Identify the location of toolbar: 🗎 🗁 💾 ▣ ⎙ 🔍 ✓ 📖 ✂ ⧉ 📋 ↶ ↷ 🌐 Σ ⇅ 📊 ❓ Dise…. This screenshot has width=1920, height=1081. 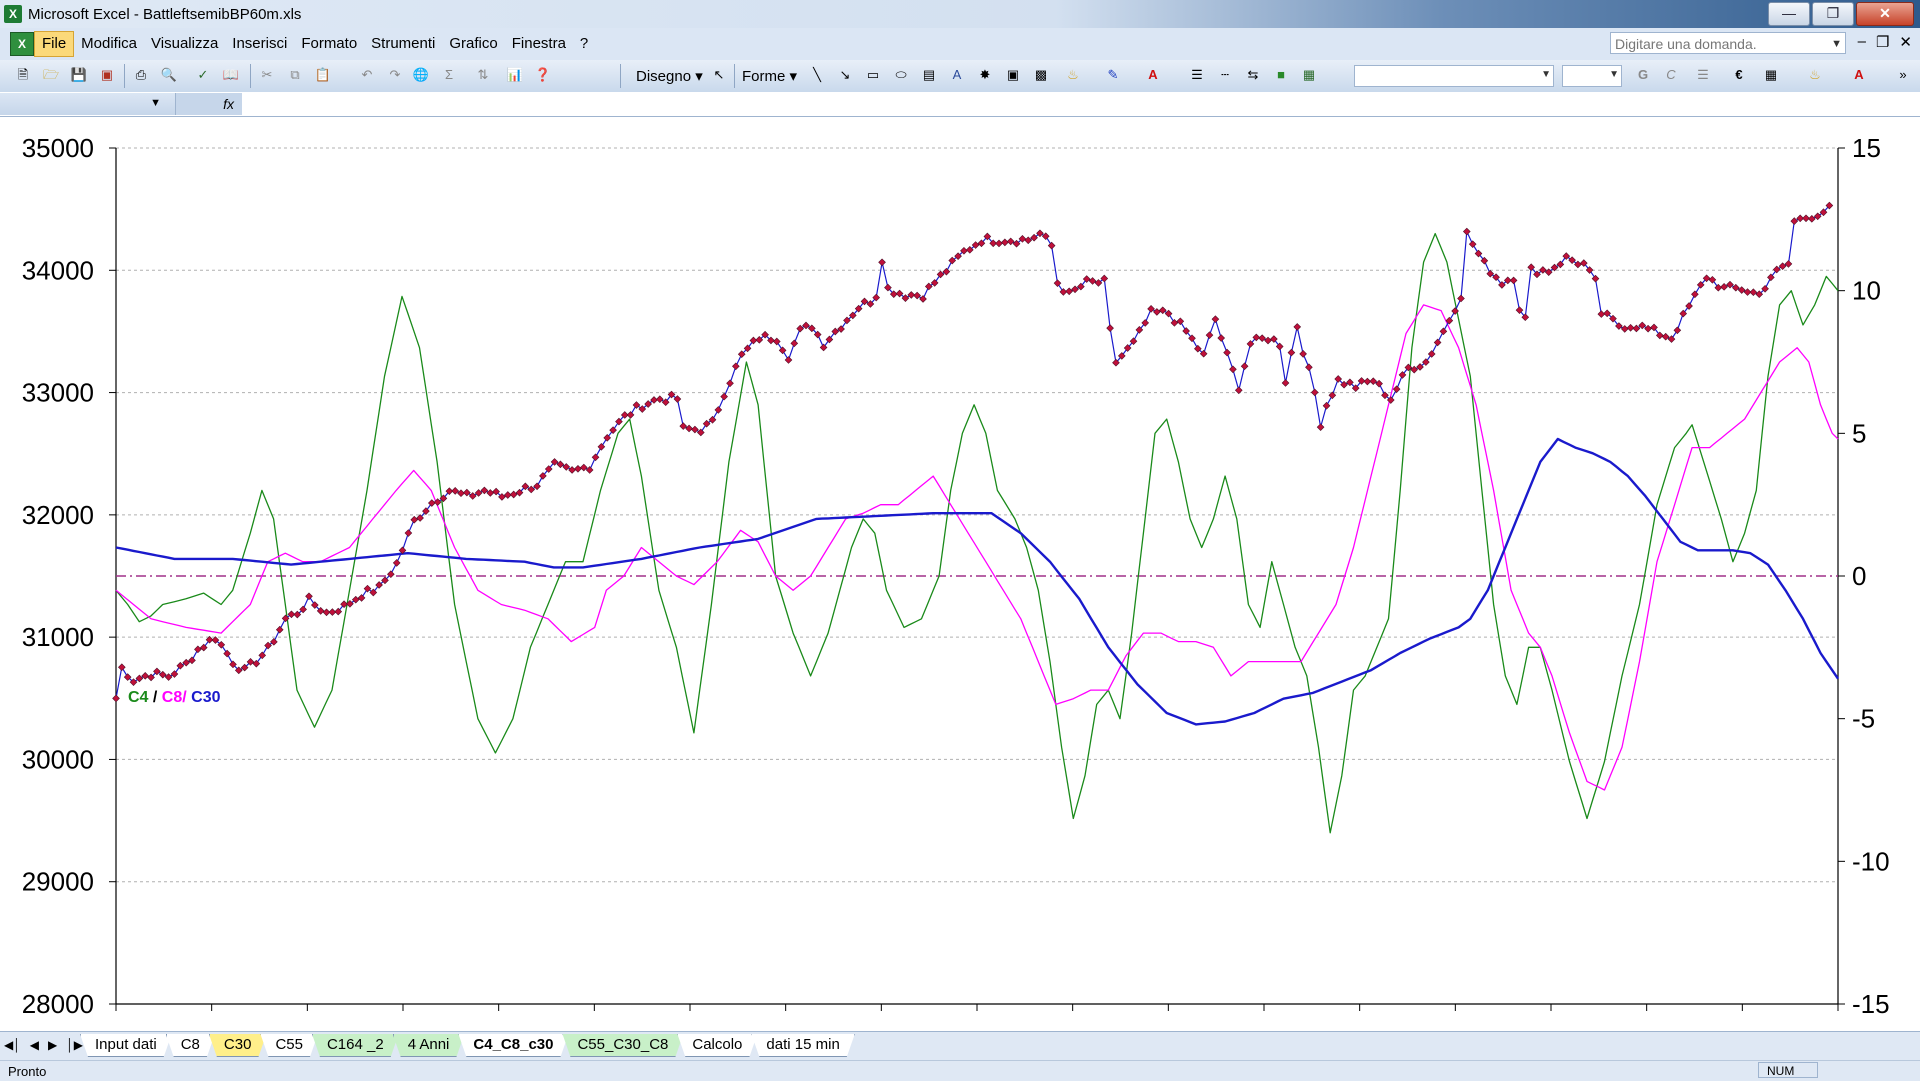
(960, 76).